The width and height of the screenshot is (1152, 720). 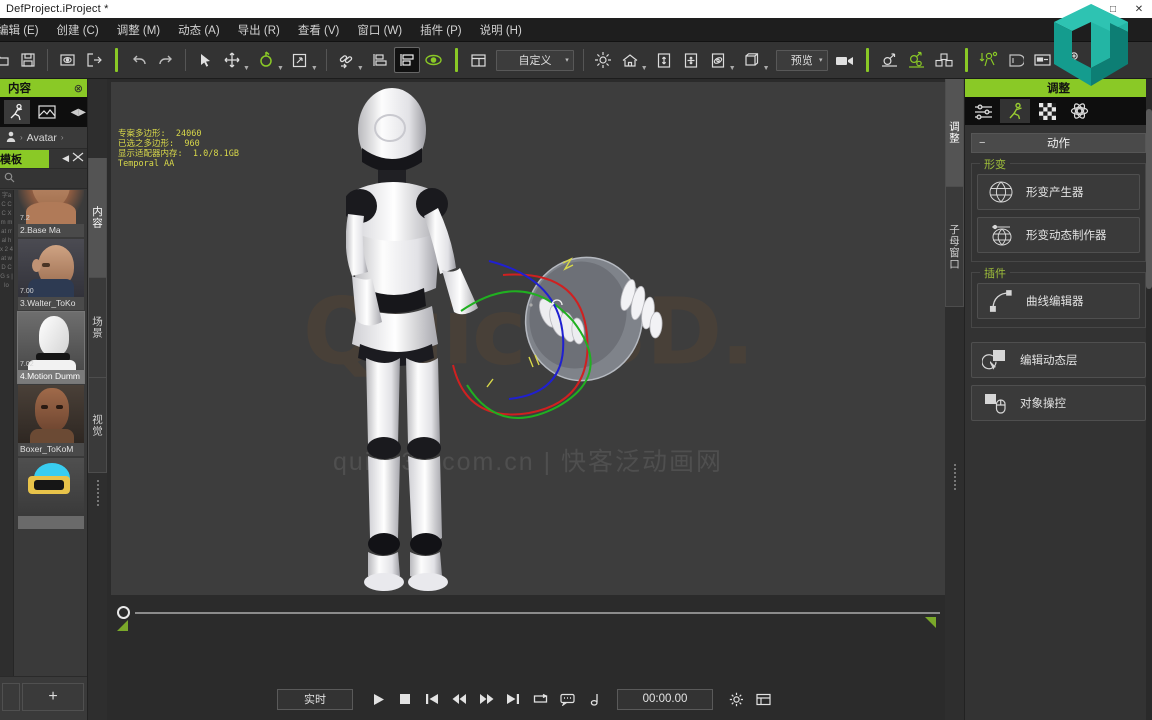 I want to click on object-puppet-button: 对象操控, so click(x=1058, y=403).